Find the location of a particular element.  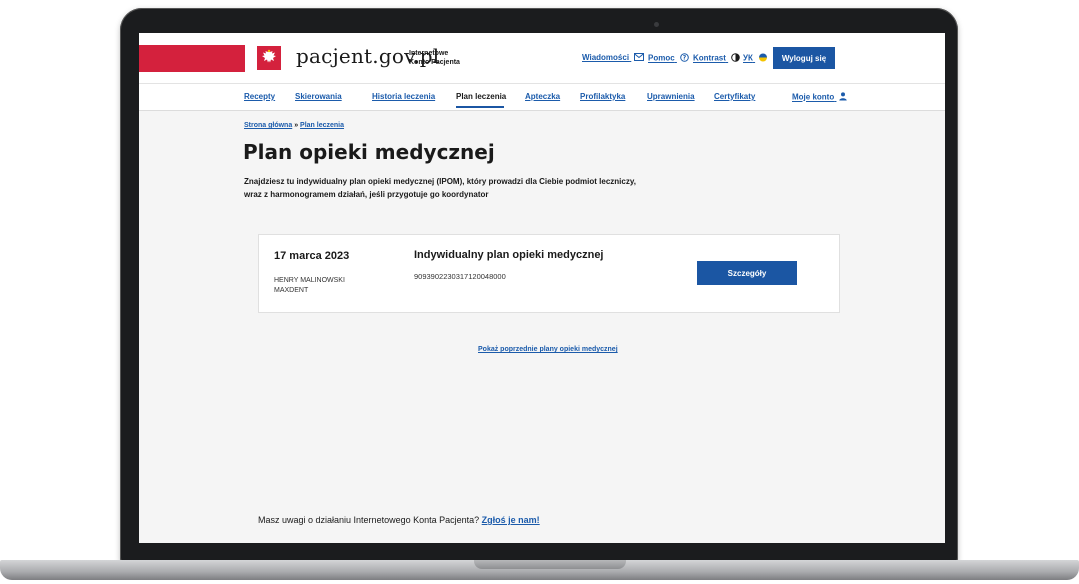

nav-item-apteczka: Apteczka is located at coordinates (542, 96).